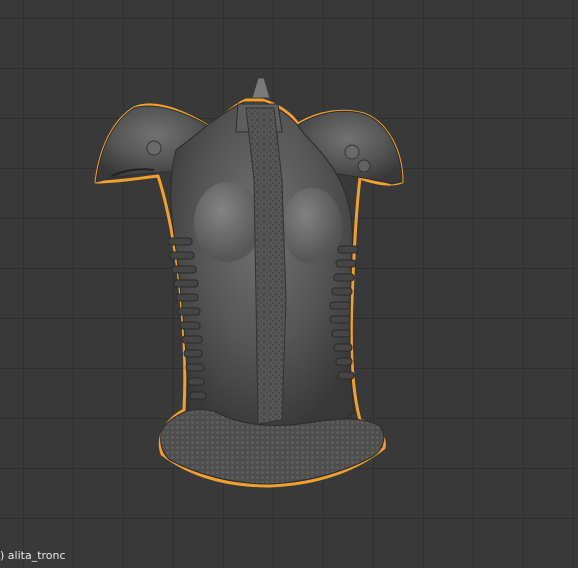  I want to click on neck-spike, so click(261, 88).